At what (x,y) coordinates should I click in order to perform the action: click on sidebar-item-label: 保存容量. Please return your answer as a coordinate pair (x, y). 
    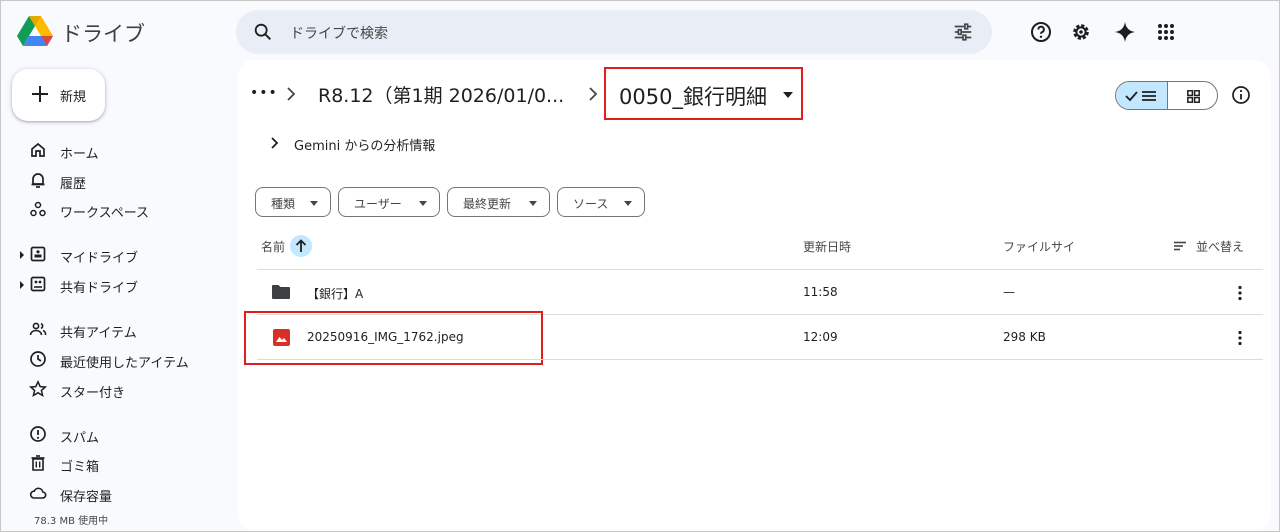
    Looking at the image, I should click on (86, 497).